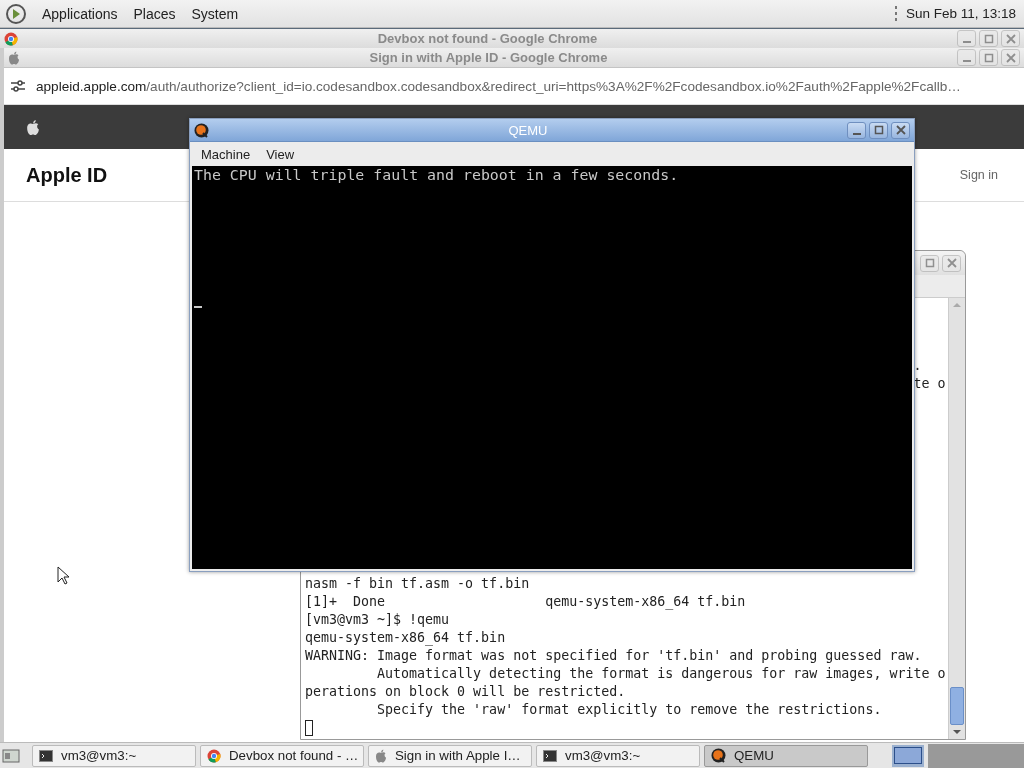  I want to click on terminal-line: [1]+ Done qemu-system-x86_64 tf.bin, so click(526, 602).